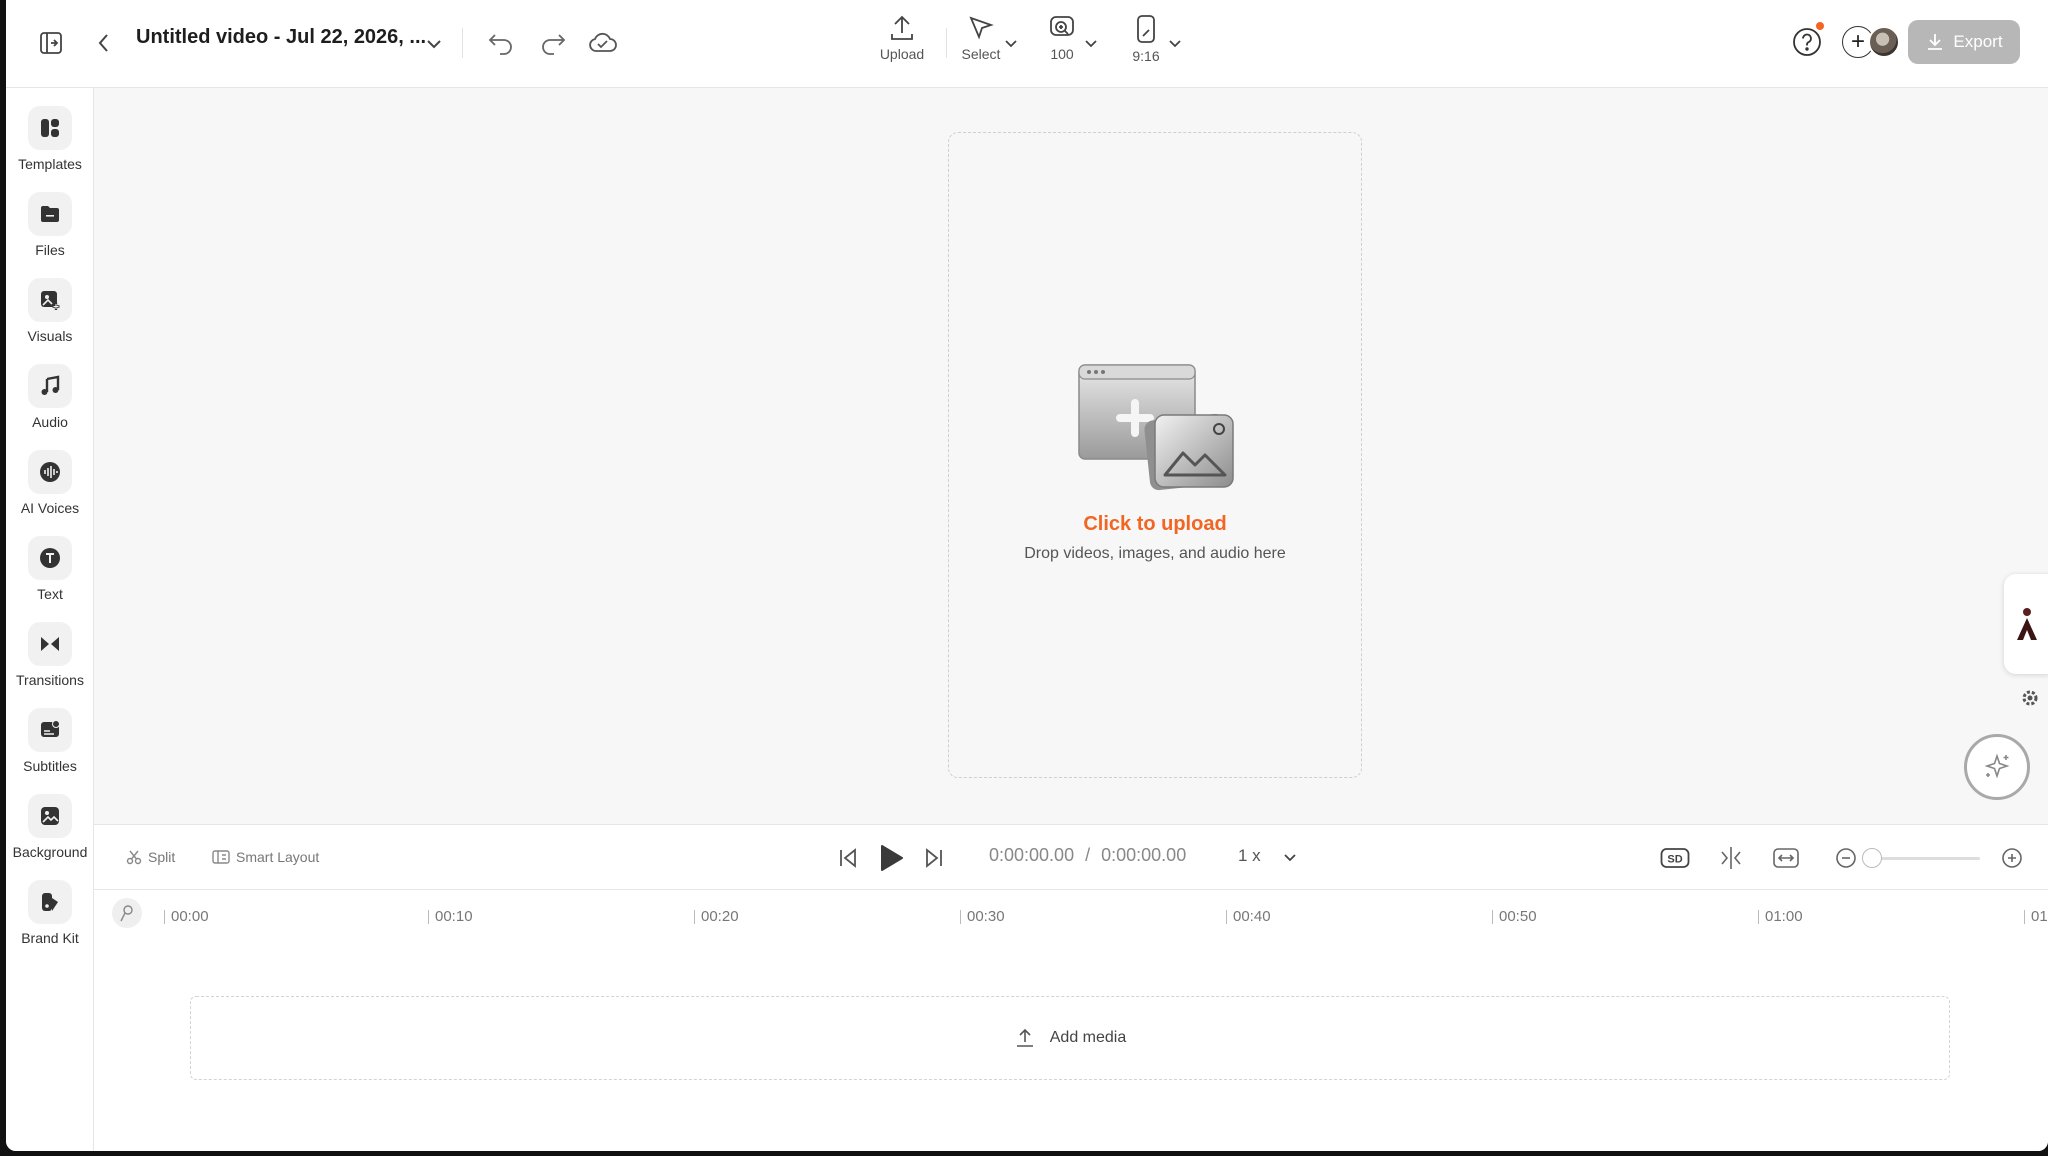 The height and width of the screenshot is (1156, 2048). What do you see at coordinates (2026, 624) in the screenshot?
I see `assistant-side-tab` at bounding box center [2026, 624].